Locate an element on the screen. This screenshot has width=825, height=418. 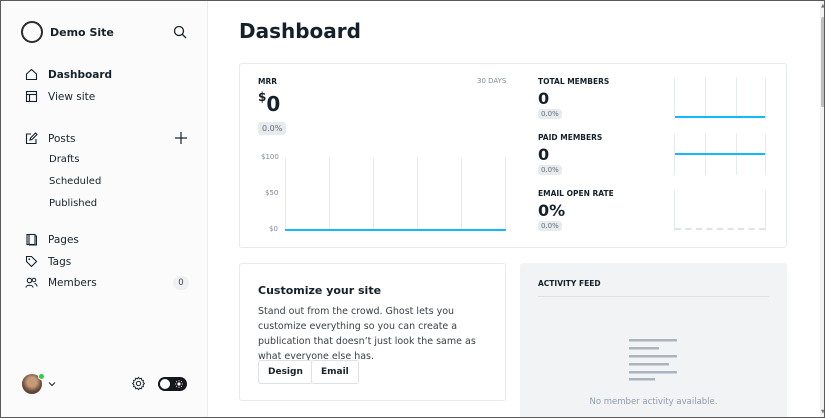
sidebar-item-view-site: View site is located at coordinates (60, 96).